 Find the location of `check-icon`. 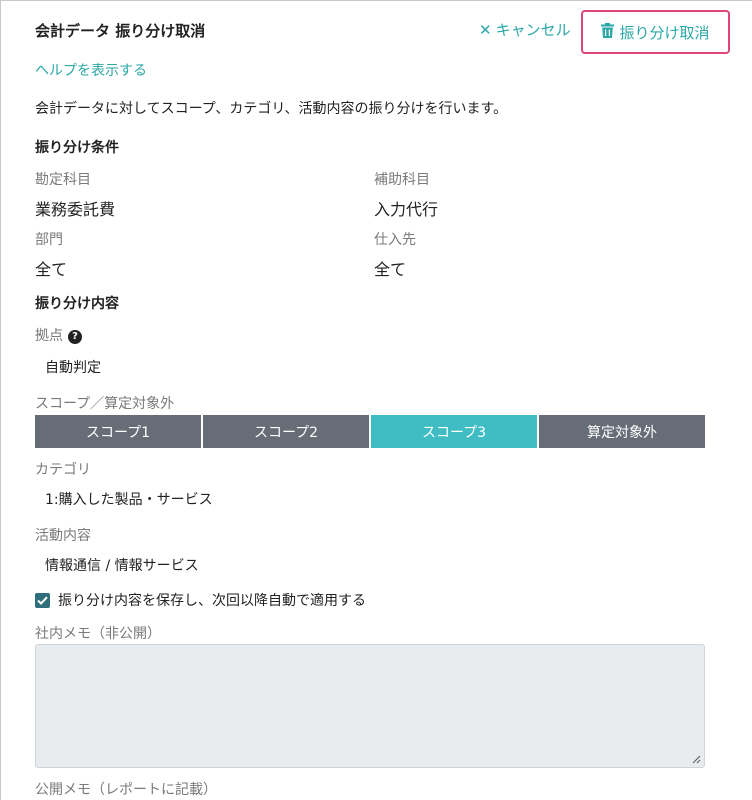

check-icon is located at coordinates (42, 600).